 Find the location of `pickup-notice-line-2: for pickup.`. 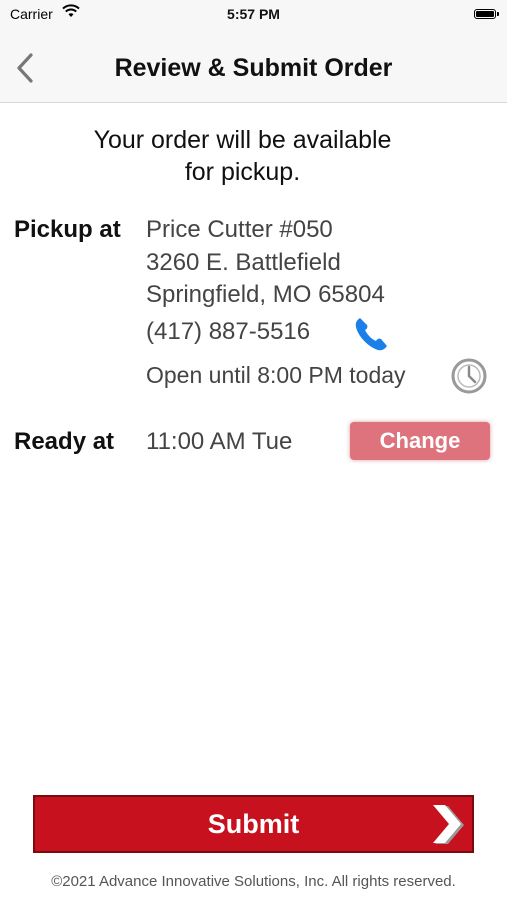

pickup-notice-line-2: for pickup. is located at coordinates (242, 172).